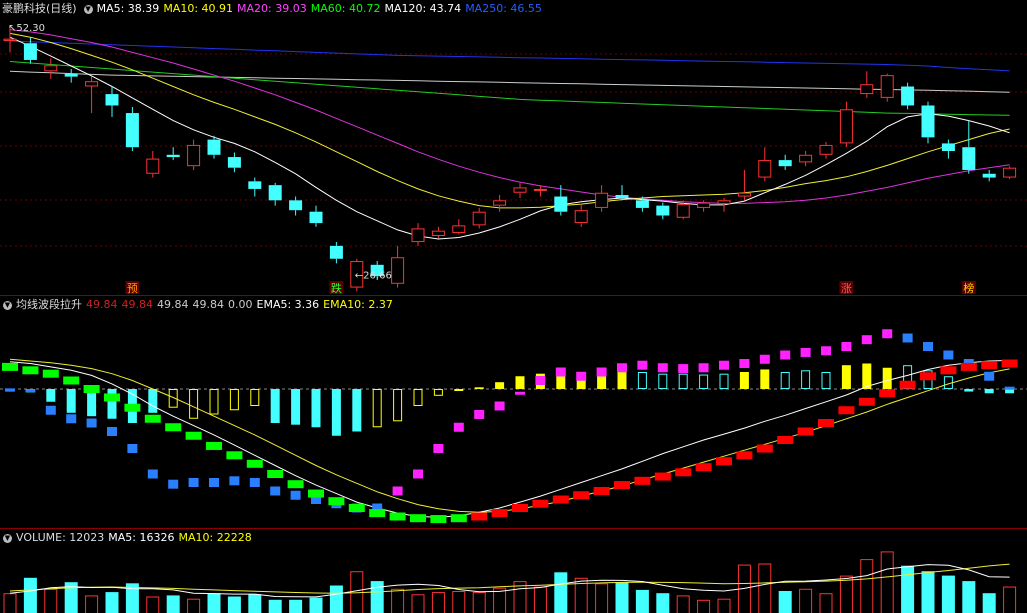 The image size is (1027, 613). What do you see at coordinates (846, 288) in the screenshot?
I see `signal-marker-label: 涨` at bounding box center [846, 288].